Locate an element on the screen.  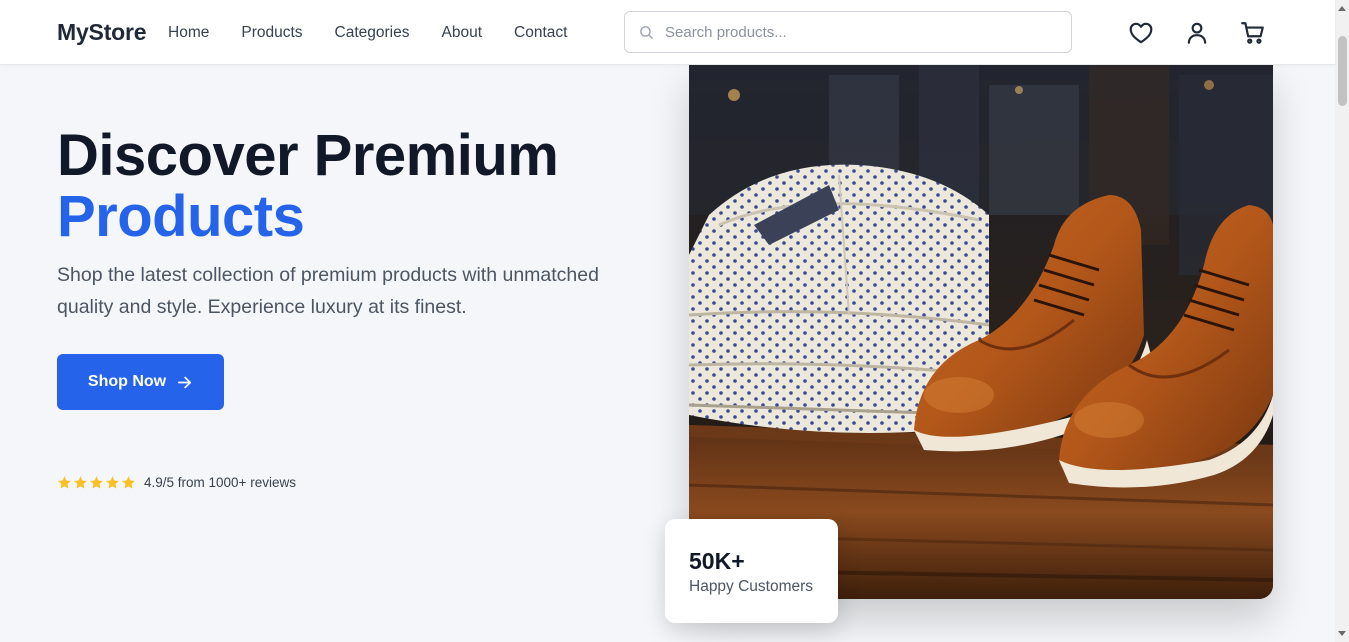
shop-now-button: Shop Now is located at coordinates (140, 382).